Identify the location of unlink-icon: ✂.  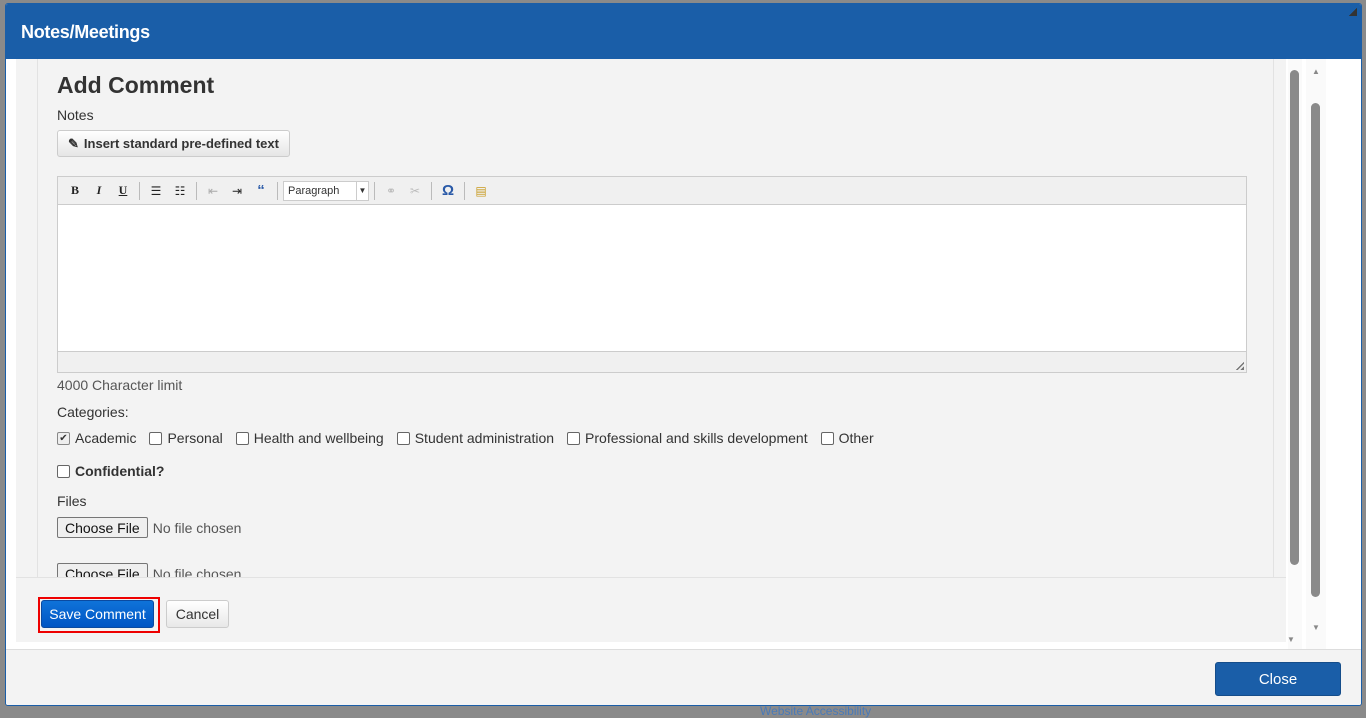
(415, 191).